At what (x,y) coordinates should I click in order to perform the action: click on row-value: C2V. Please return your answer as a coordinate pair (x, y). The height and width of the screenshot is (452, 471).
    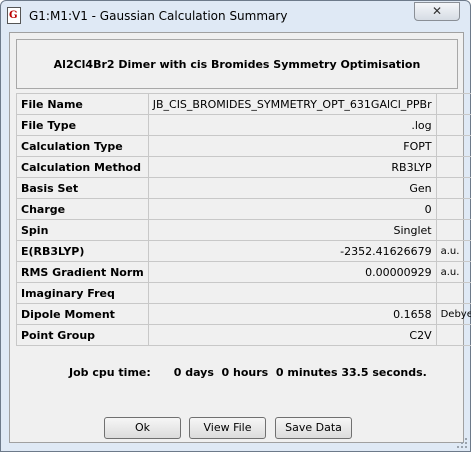
    Looking at the image, I should click on (292, 335).